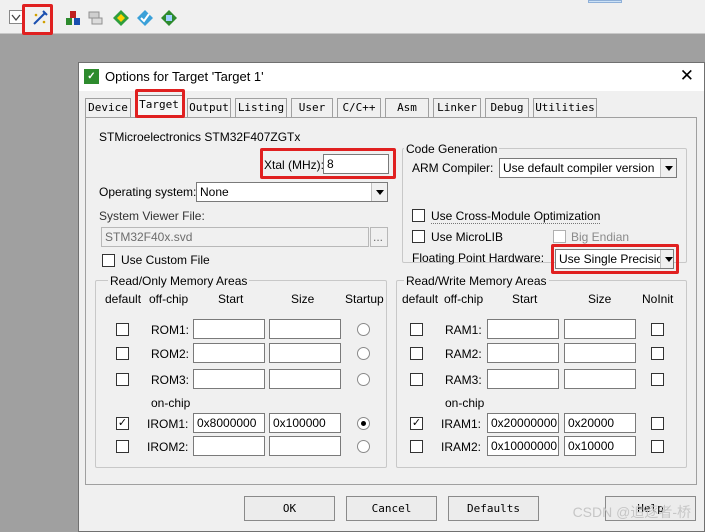 The image size is (705, 532). I want to click on ram1-size-input, so click(600, 329).